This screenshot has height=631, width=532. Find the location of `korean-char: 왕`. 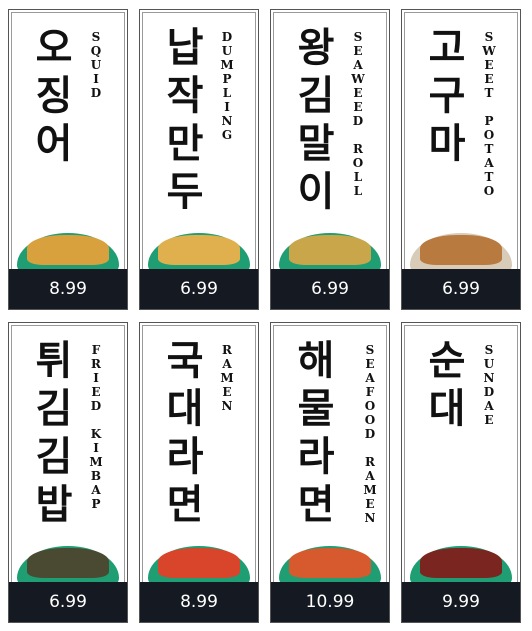

korean-char: 왕 is located at coordinates (316, 48).